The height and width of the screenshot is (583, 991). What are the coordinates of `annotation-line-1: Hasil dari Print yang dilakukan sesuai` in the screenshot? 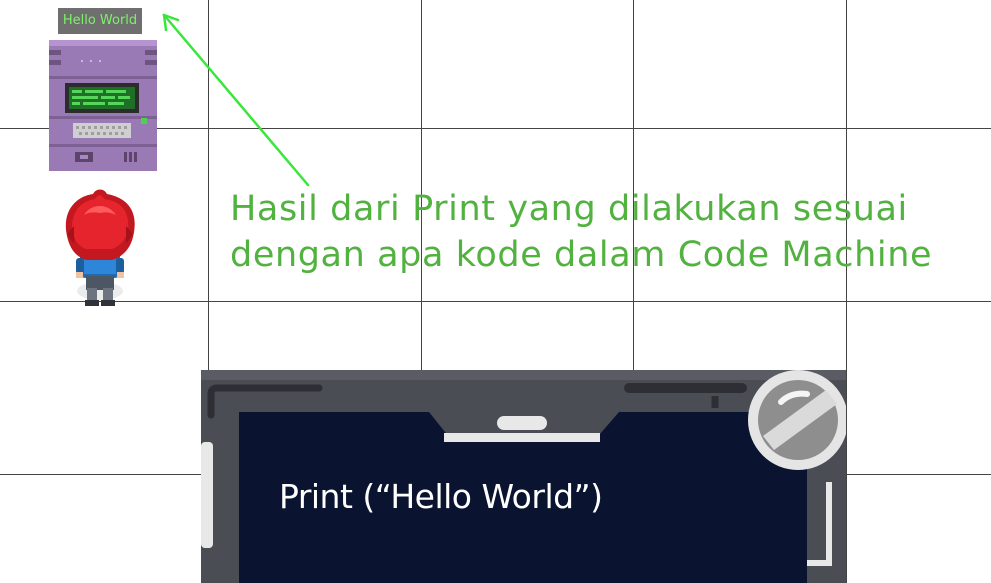 It's located at (569, 209).